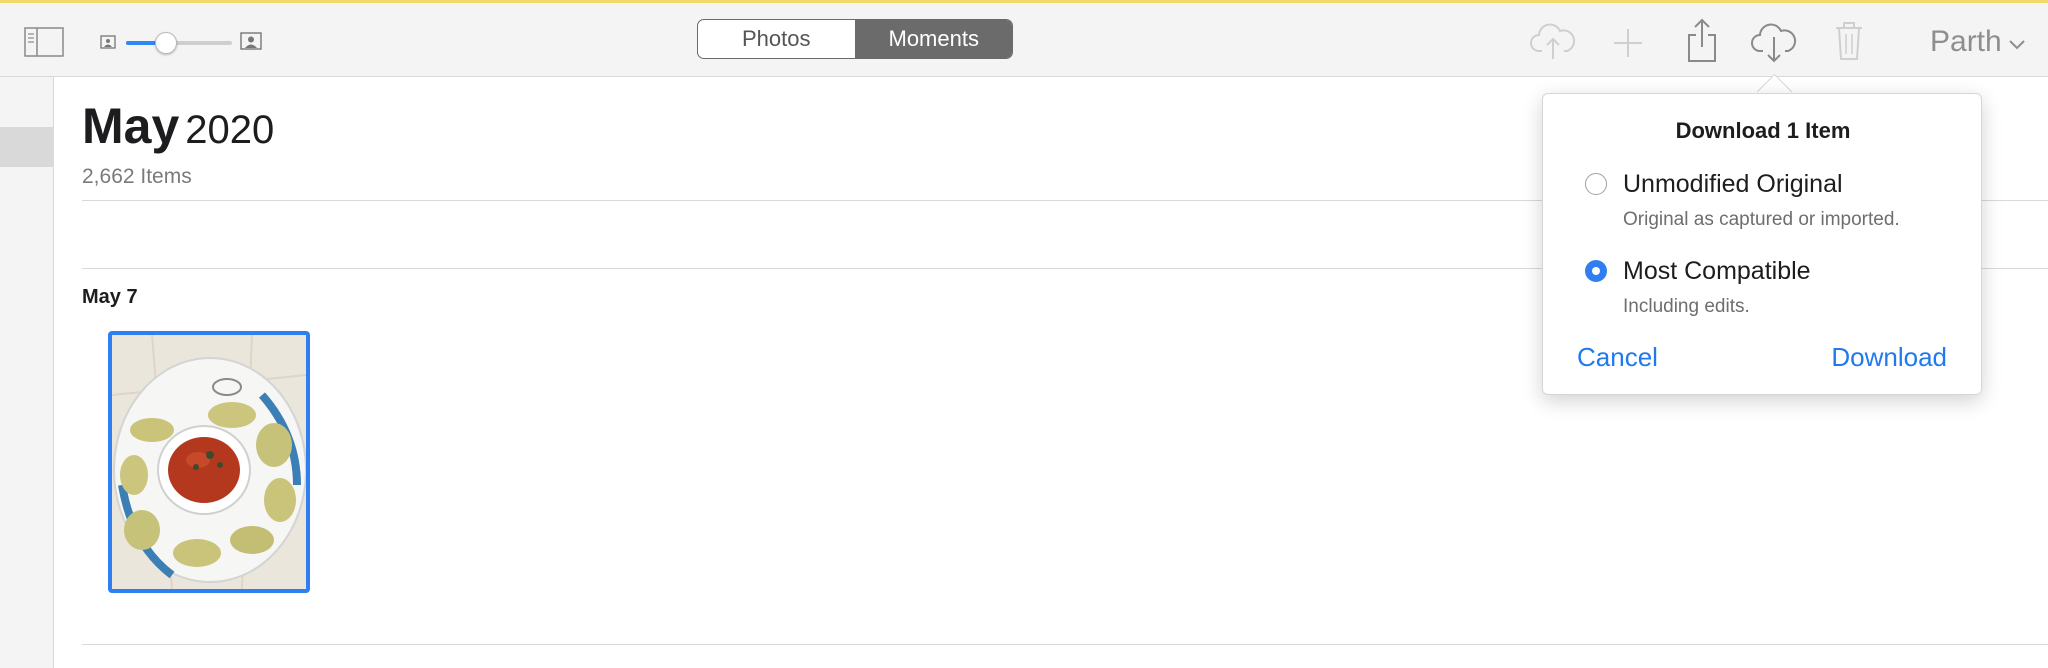 The height and width of the screenshot is (668, 2048). Describe the element at coordinates (933, 39) in the screenshot. I see `segment-moments: Moments` at that location.